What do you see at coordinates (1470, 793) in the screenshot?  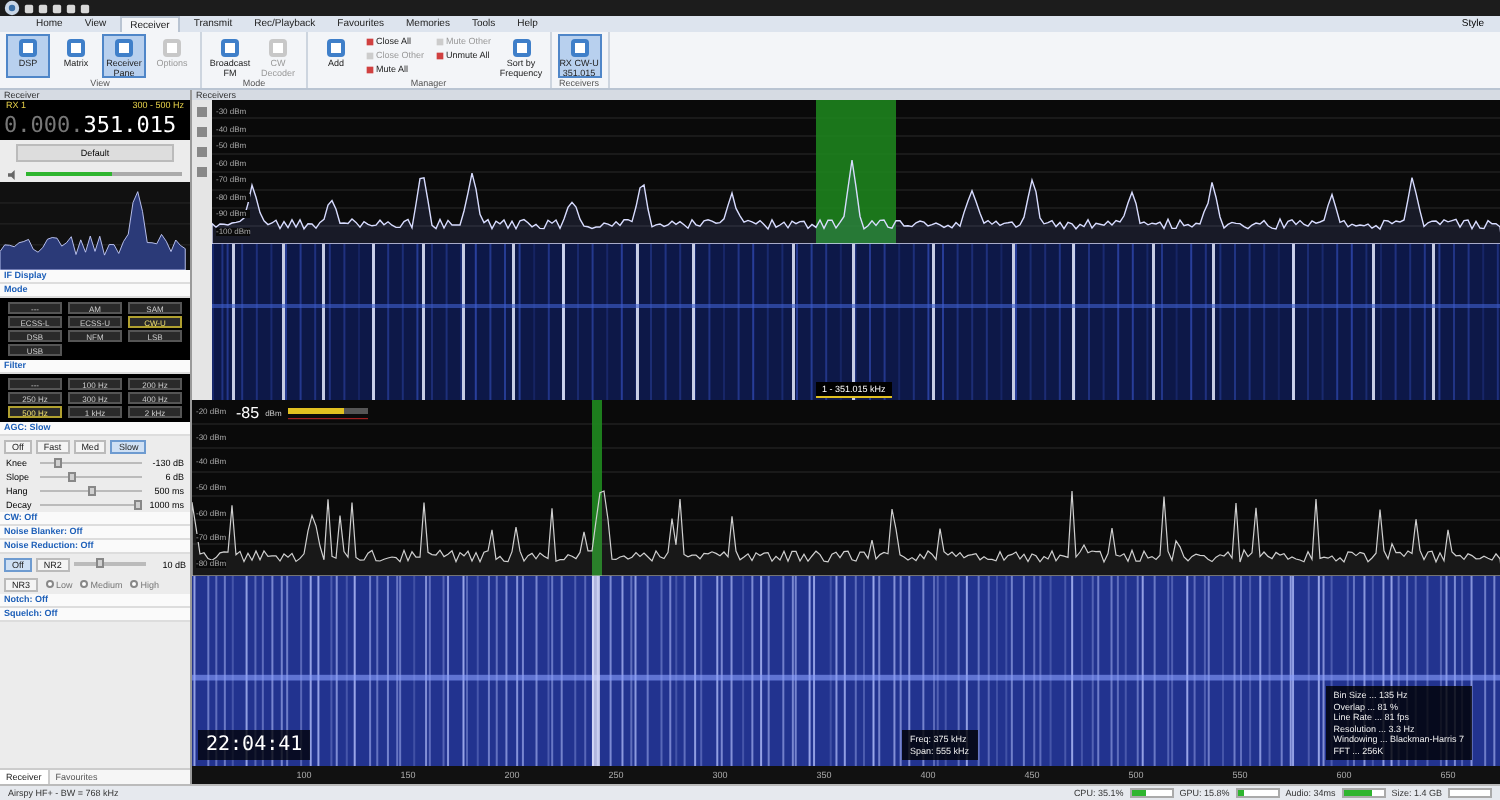 I see `meter-bar` at bounding box center [1470, 793].